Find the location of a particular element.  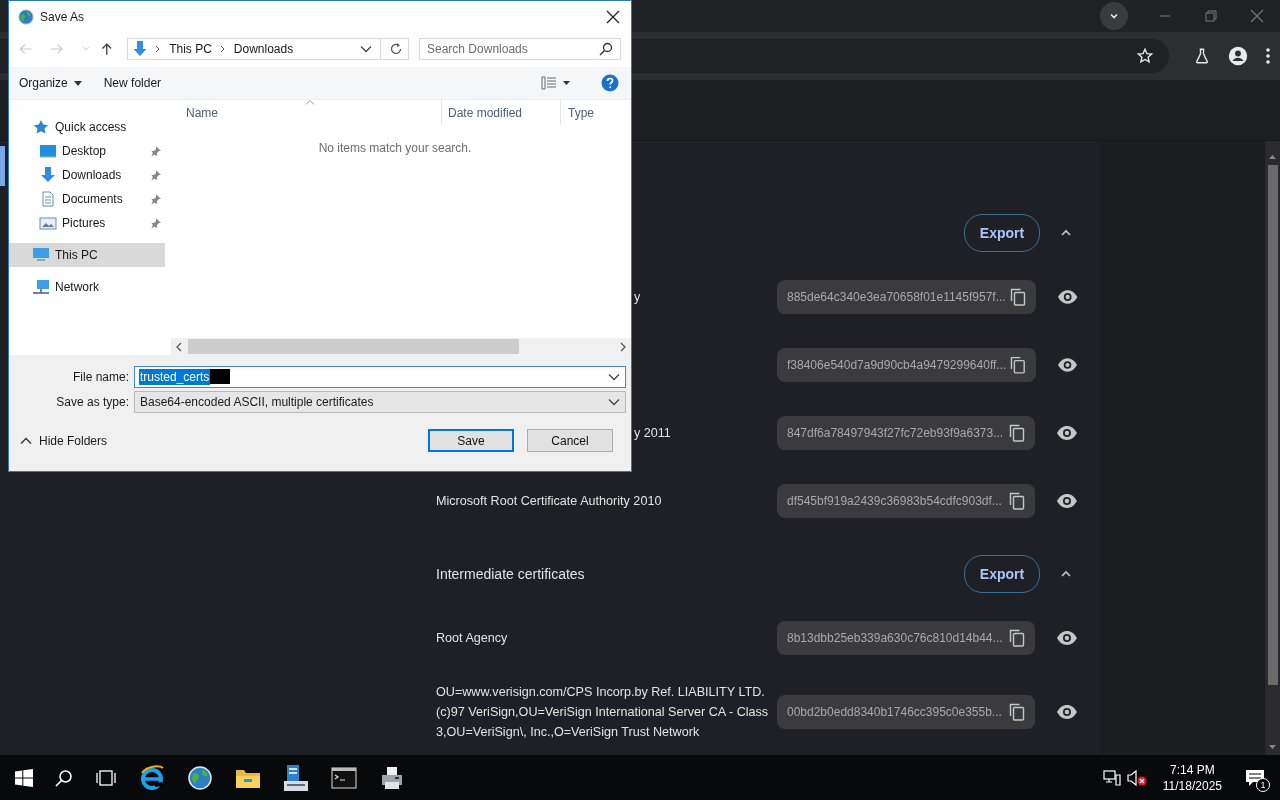

certificate-name: y is located at coordinates (637, 297).